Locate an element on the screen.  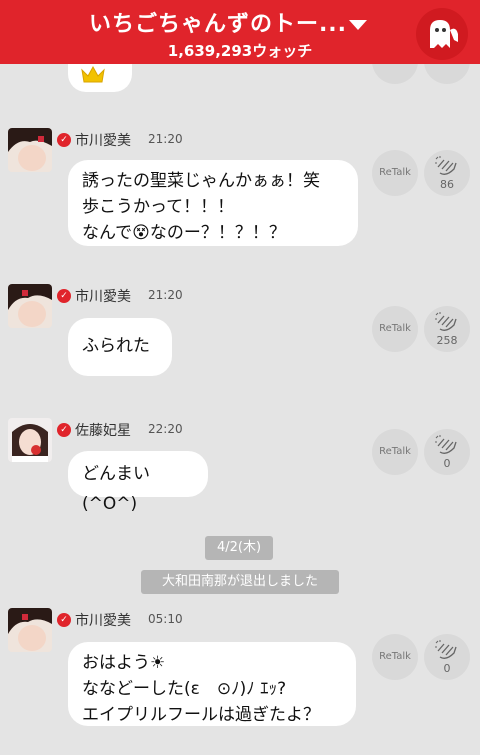
clap-button: 258 is located at coordinates (447, 329).